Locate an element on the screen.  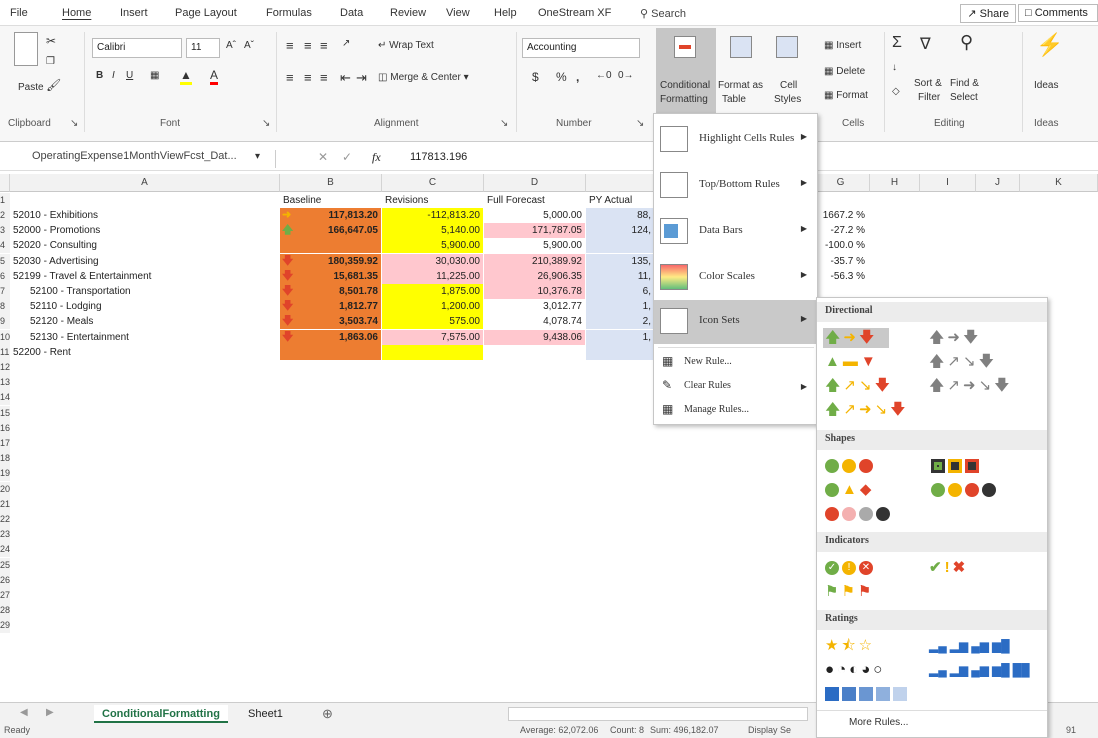
find-select-label-1: Find & is located at coordinates (964, 83).